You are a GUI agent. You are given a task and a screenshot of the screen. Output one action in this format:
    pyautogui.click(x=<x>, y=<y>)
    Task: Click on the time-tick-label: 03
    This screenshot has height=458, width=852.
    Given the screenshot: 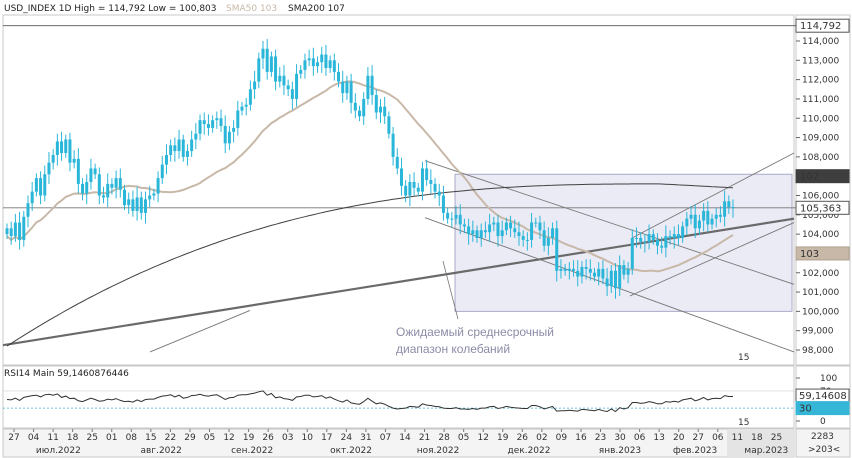 What is the action you would take?
    pyautogui.click(x=287, y=438)
    